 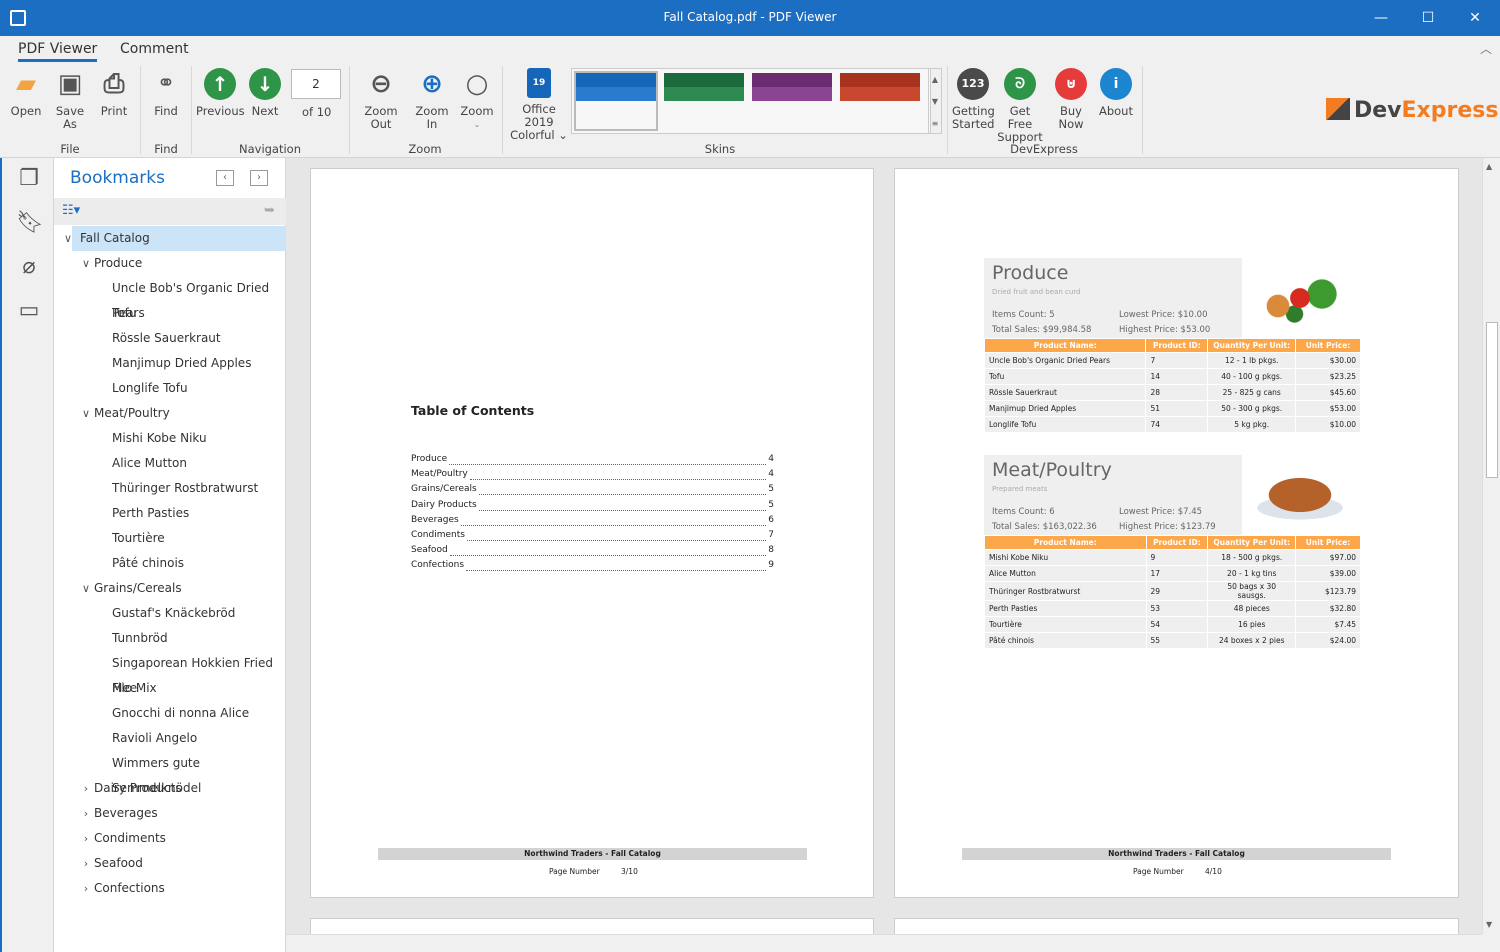 I want to click on table-row: Perth Pasties 53 48 pieces $32.80, so click(x=1172, y=608).